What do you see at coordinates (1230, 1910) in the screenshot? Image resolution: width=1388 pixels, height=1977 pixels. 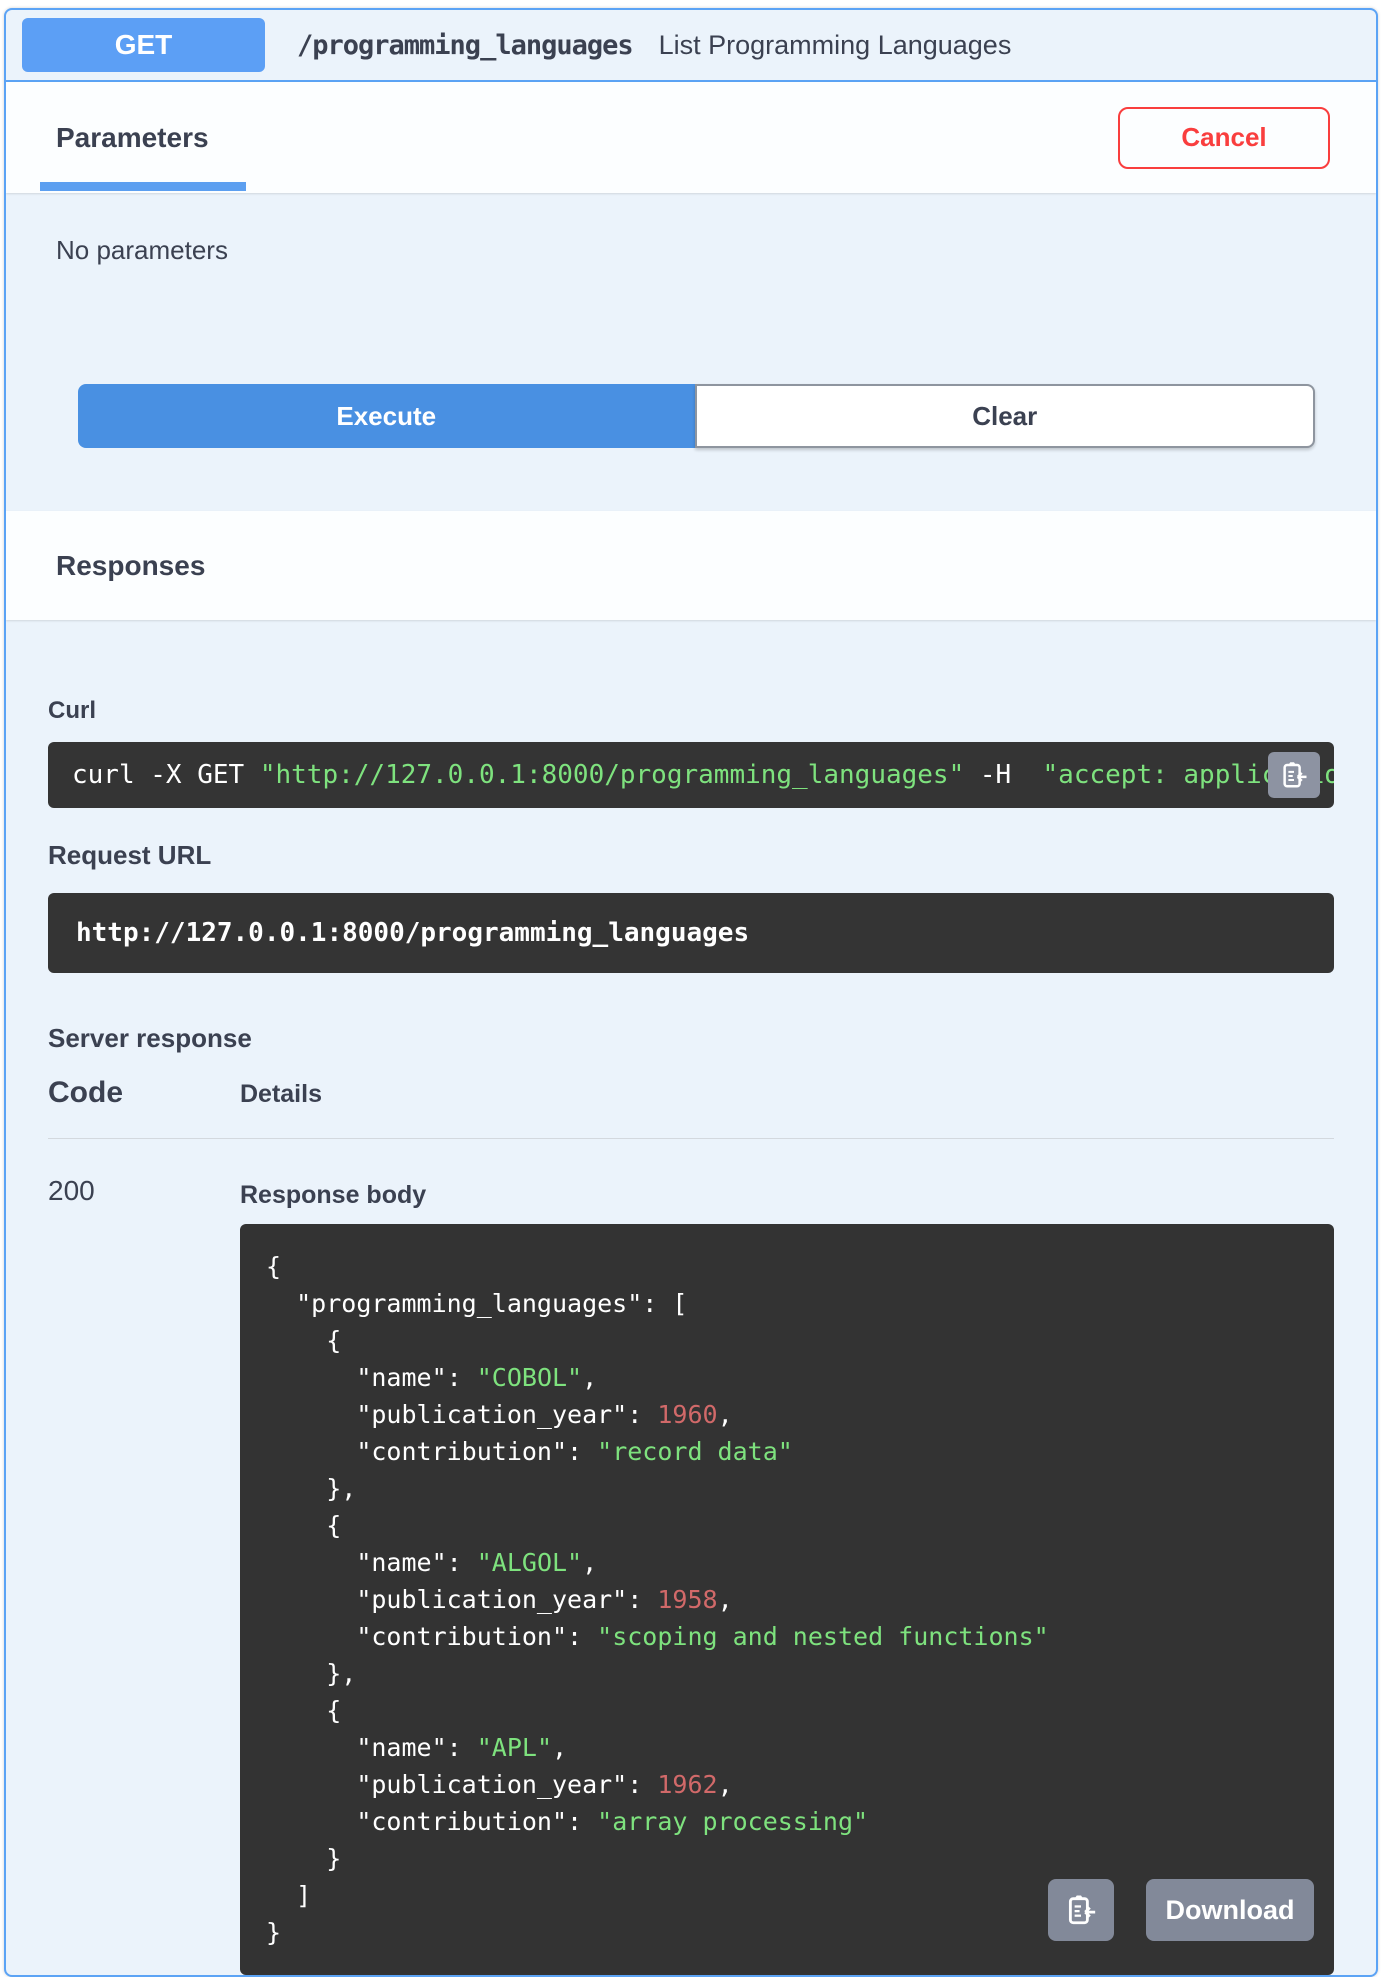 I see `download-button: Download` at bounding box center [1230, 1910].